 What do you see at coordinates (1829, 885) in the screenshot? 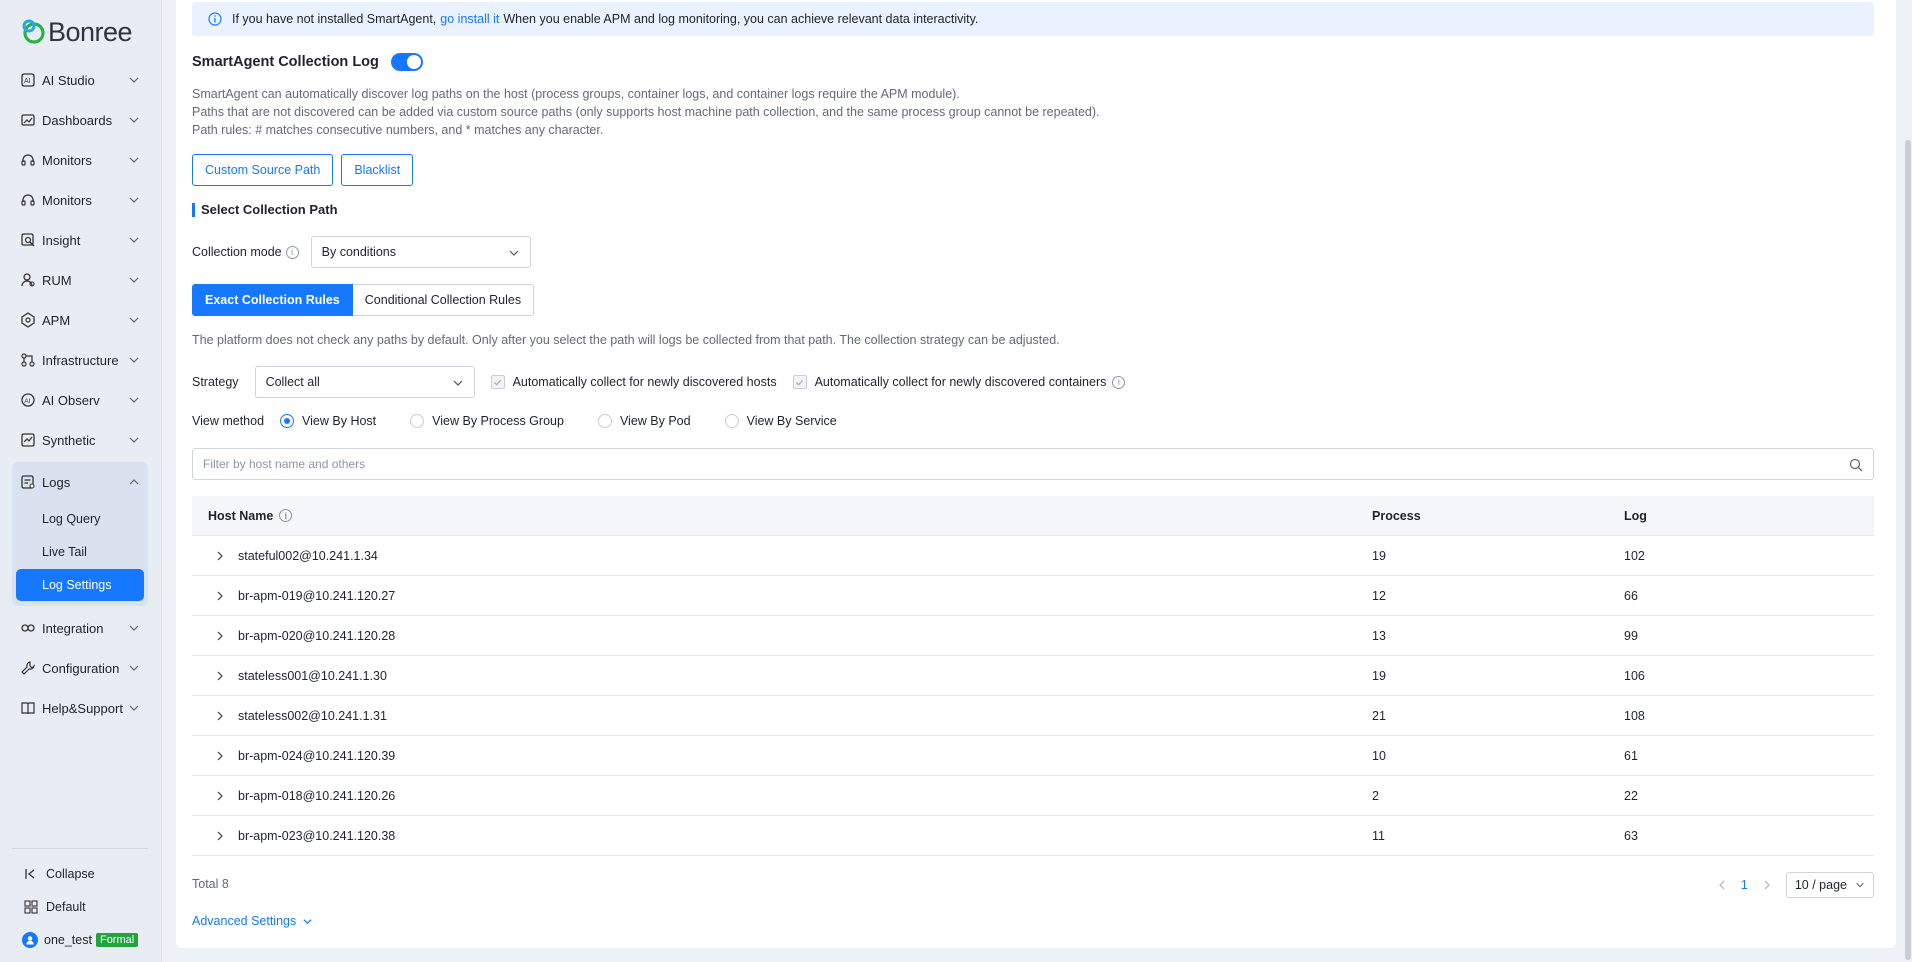
I see `page-size-select: 10 / page` at bounding box center [1829, 885].